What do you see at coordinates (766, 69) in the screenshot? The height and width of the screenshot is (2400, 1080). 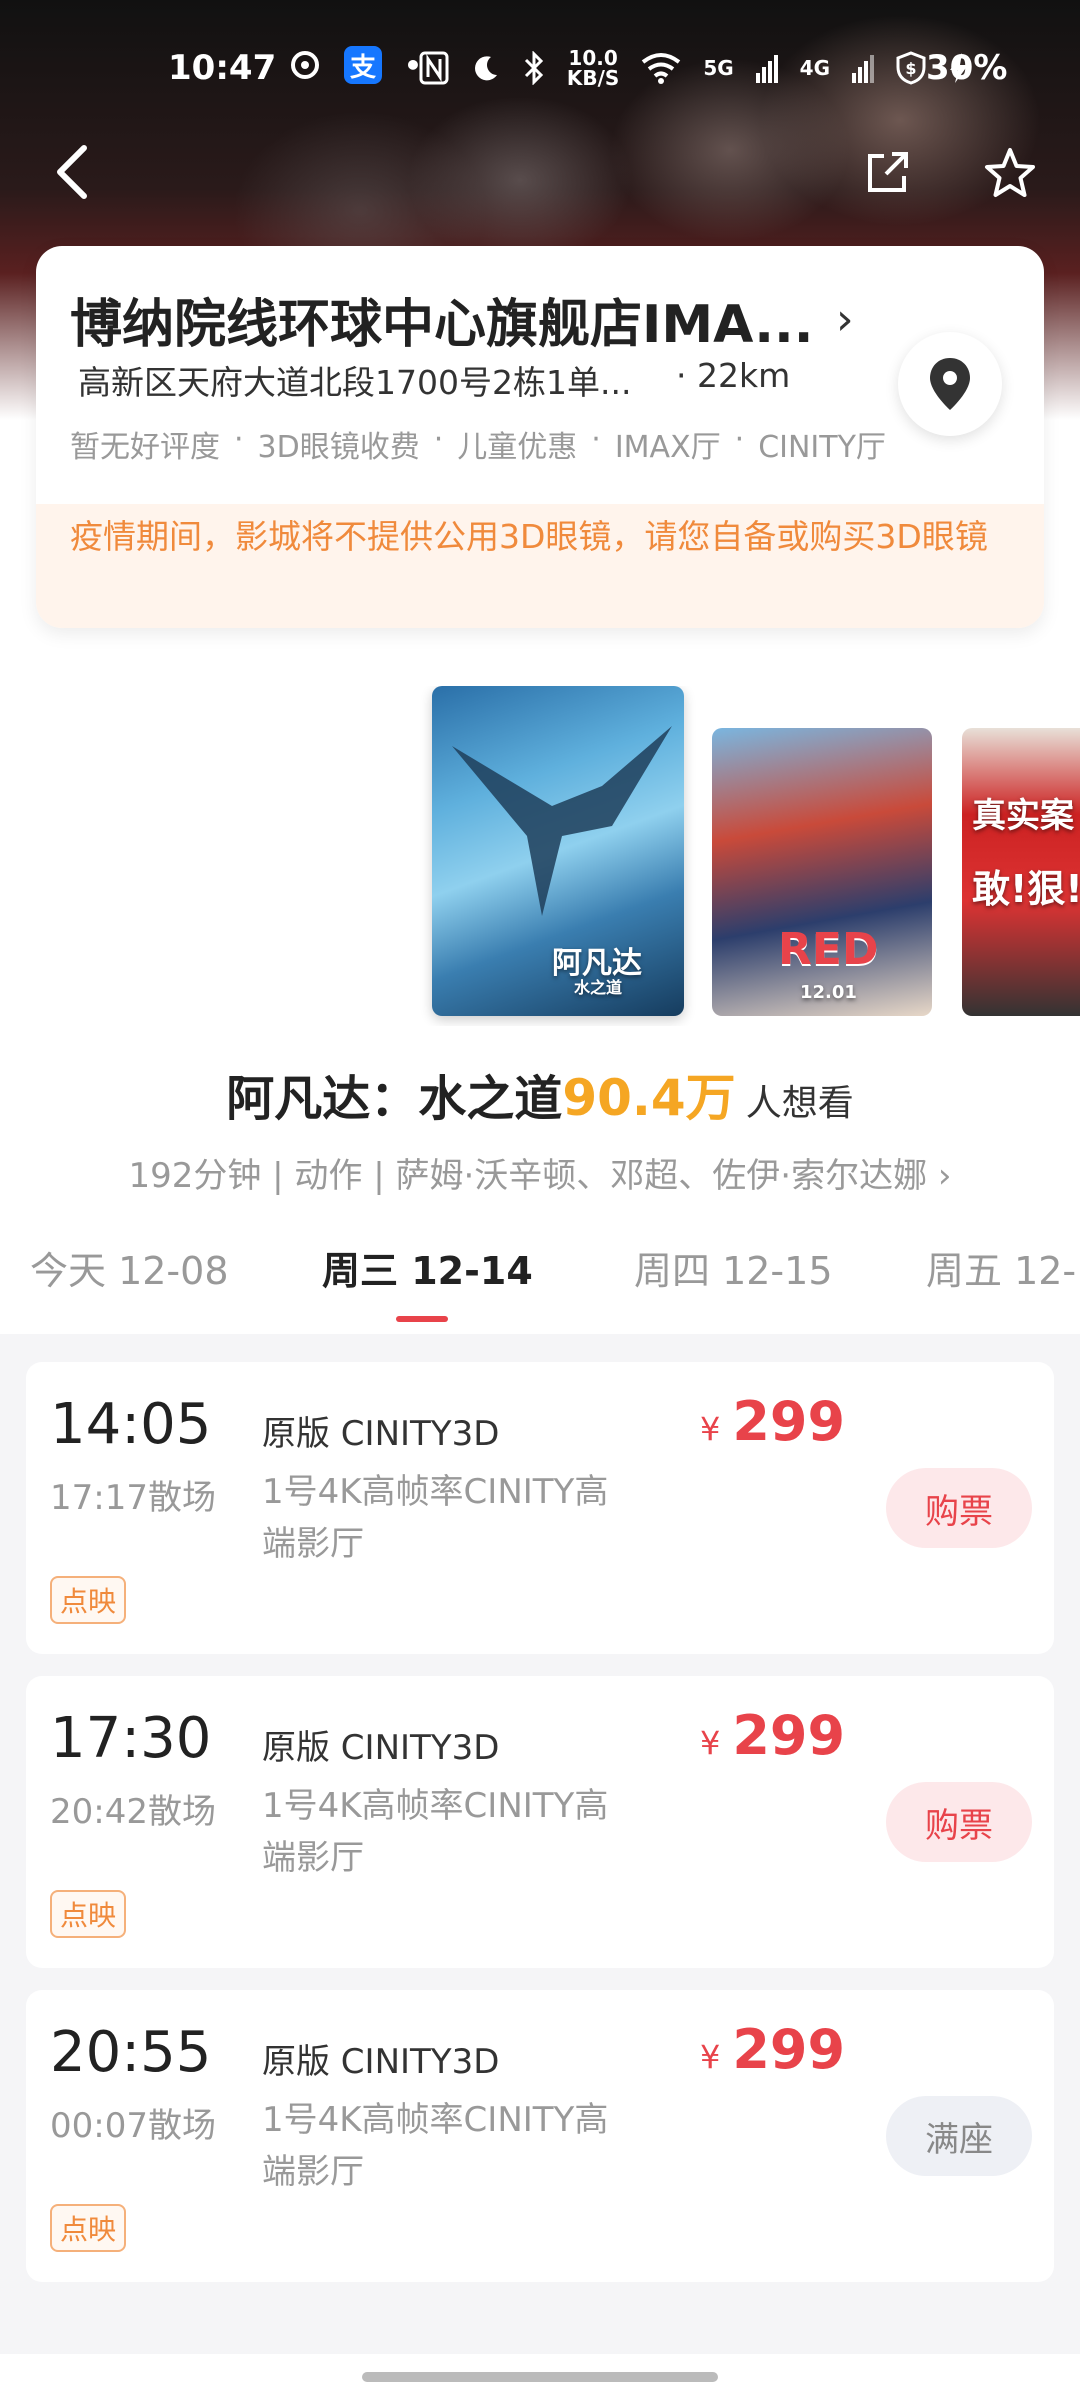 I see `signal-bars-icon` at bounding box center [766, 69].